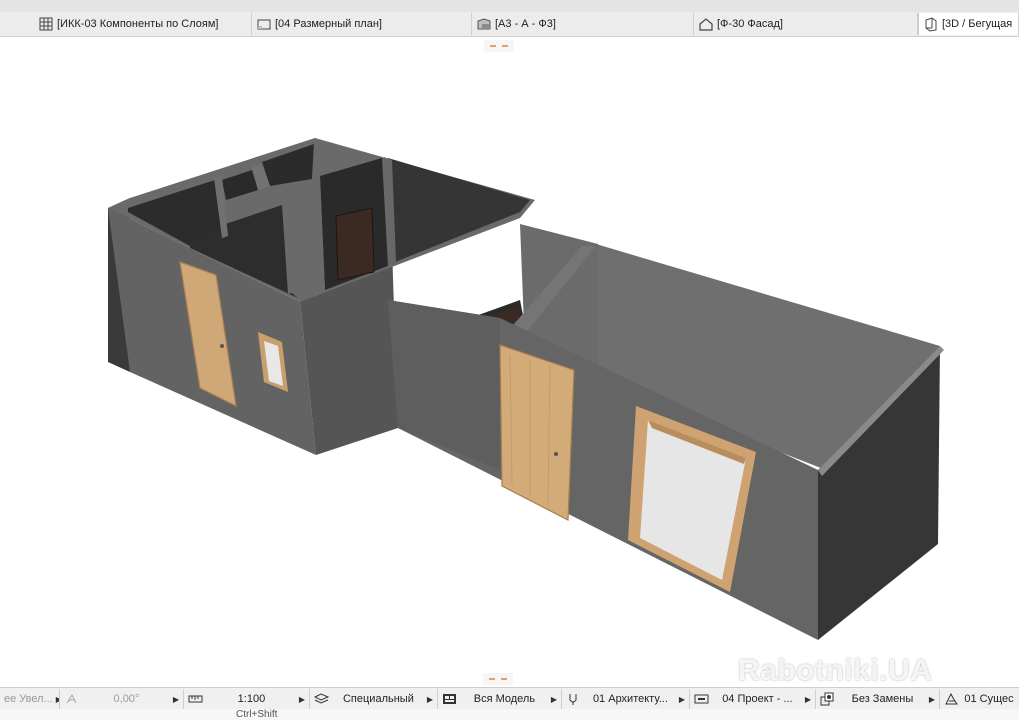 The image size is (1019, 720). Describe the element at coordinates (835, 670) in the screenshot. I see `watermark-text: Rabotniki.UA` at that location.